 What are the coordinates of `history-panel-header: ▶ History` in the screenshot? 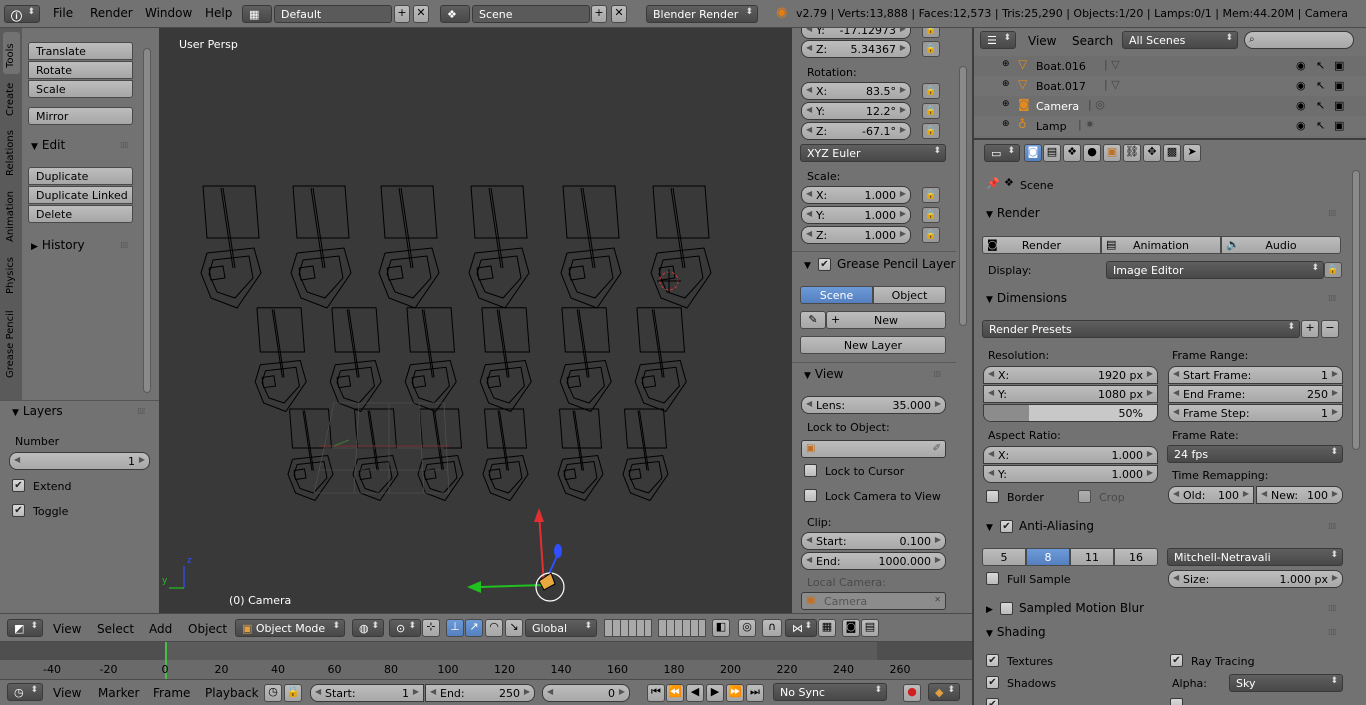 It's located at (58, 245).